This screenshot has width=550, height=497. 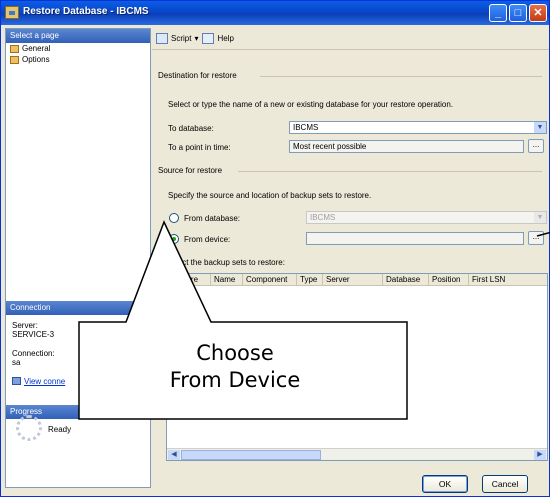 What do you see at coordinates (174, 239) in the screenshot?
I see `from-device-radio` at bounding box center [174, 239].